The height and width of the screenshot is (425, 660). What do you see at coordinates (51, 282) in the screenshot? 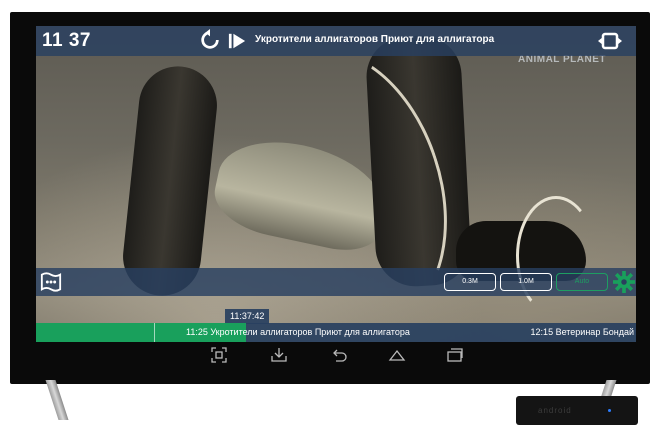
I see `chat-menu-icon` at bounding box center [51, 282].